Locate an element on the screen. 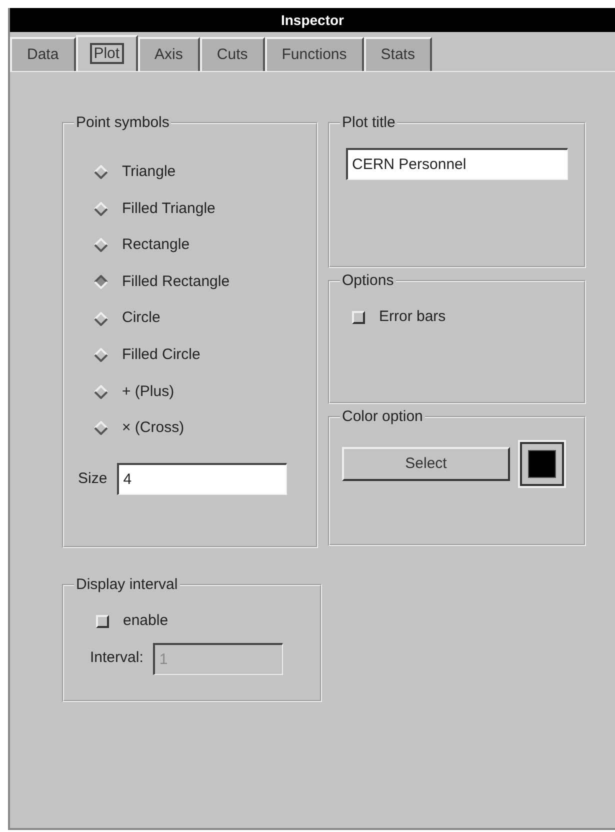 This screenshot has height=832, width=615. tab: Data is located at coordinates (43, 54).